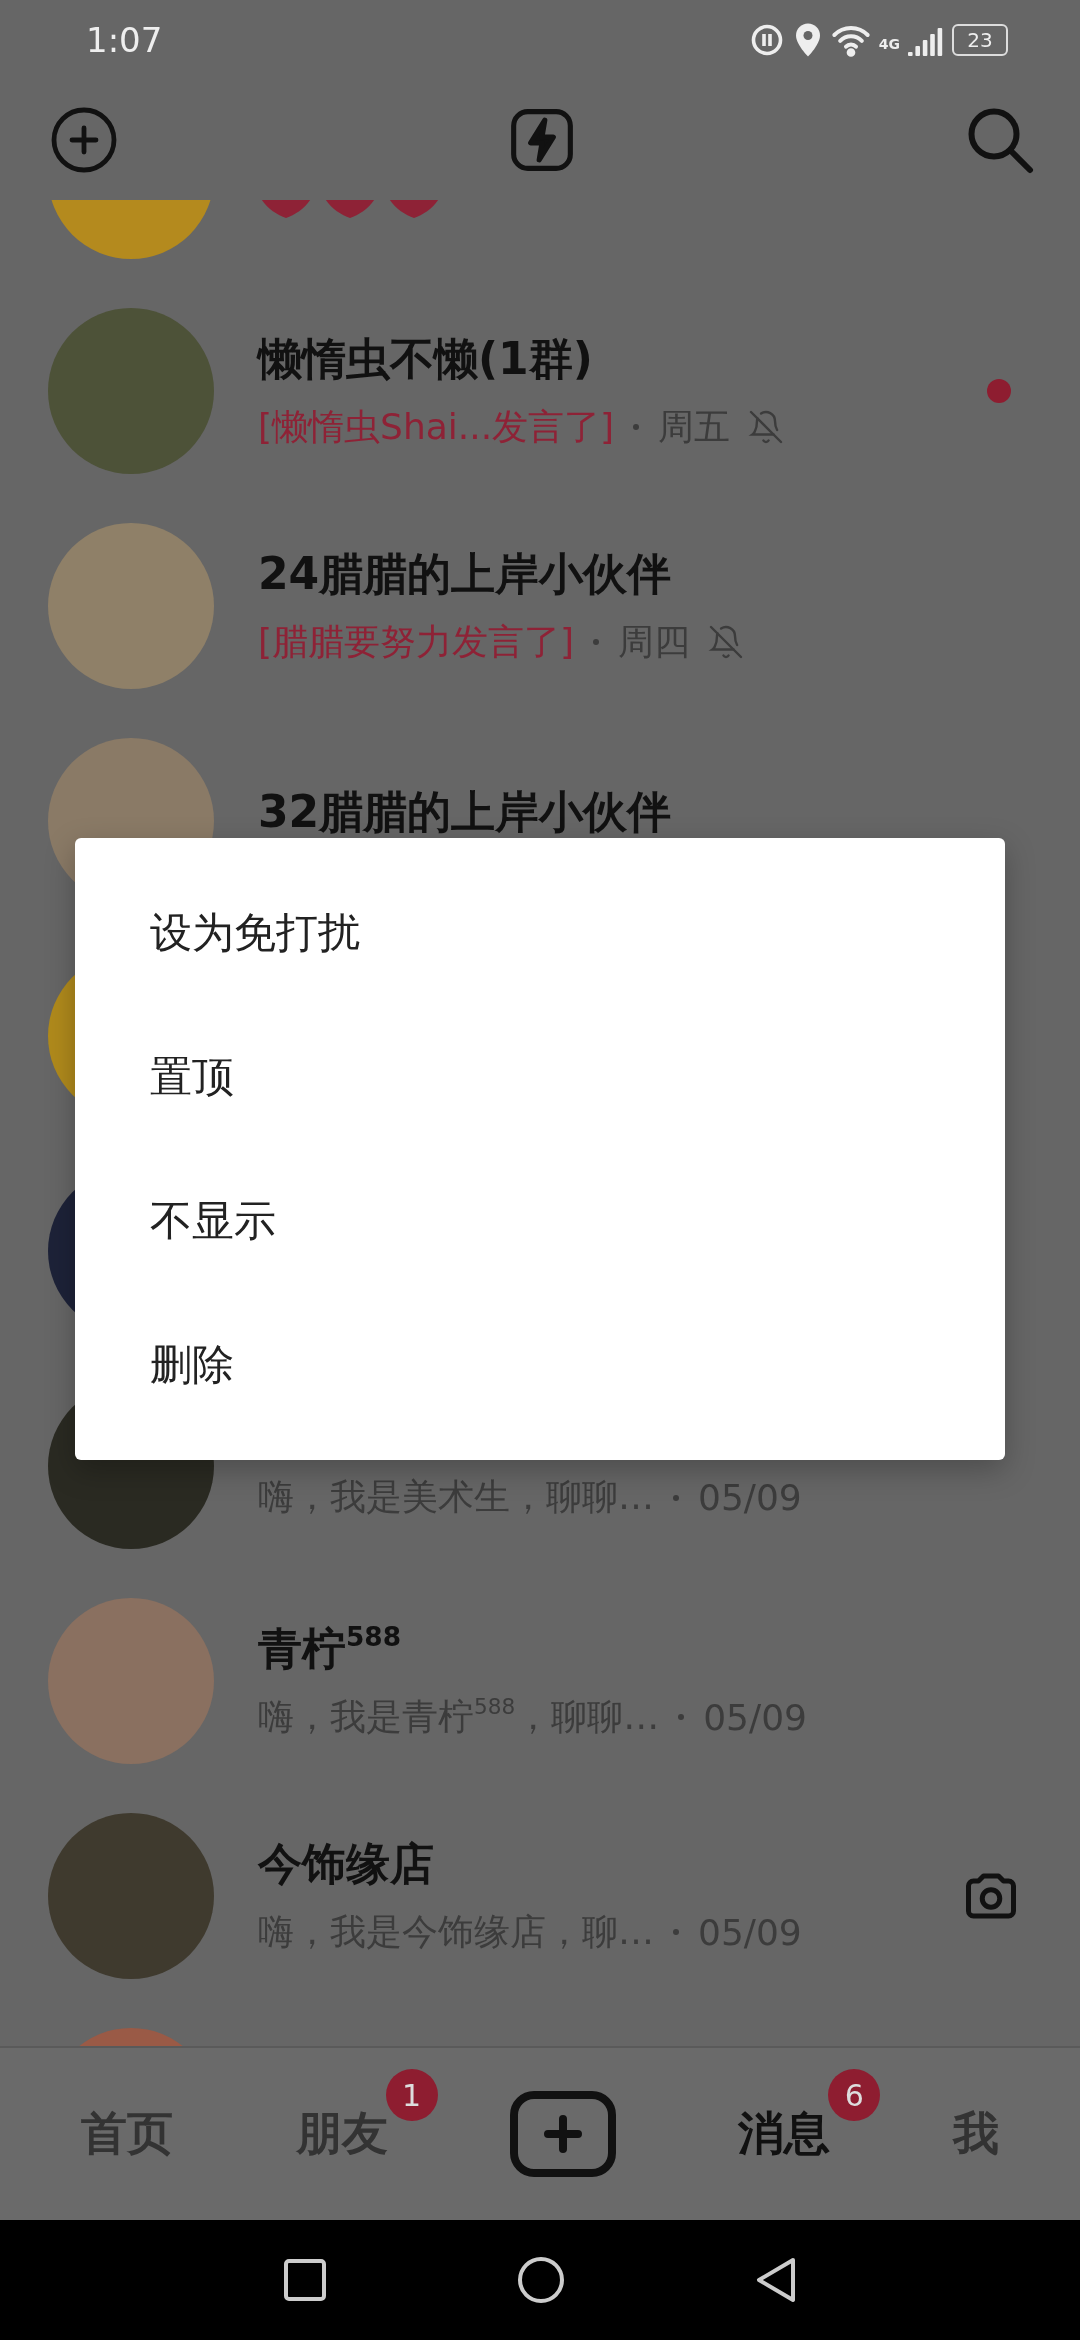 This screenshot has height=2340, width=1080. What do you see at coordinates (416, 641) in the screenshot?
I see `mention-preview: [腊腊要努力发言了]` at bounding box center [416, 641].